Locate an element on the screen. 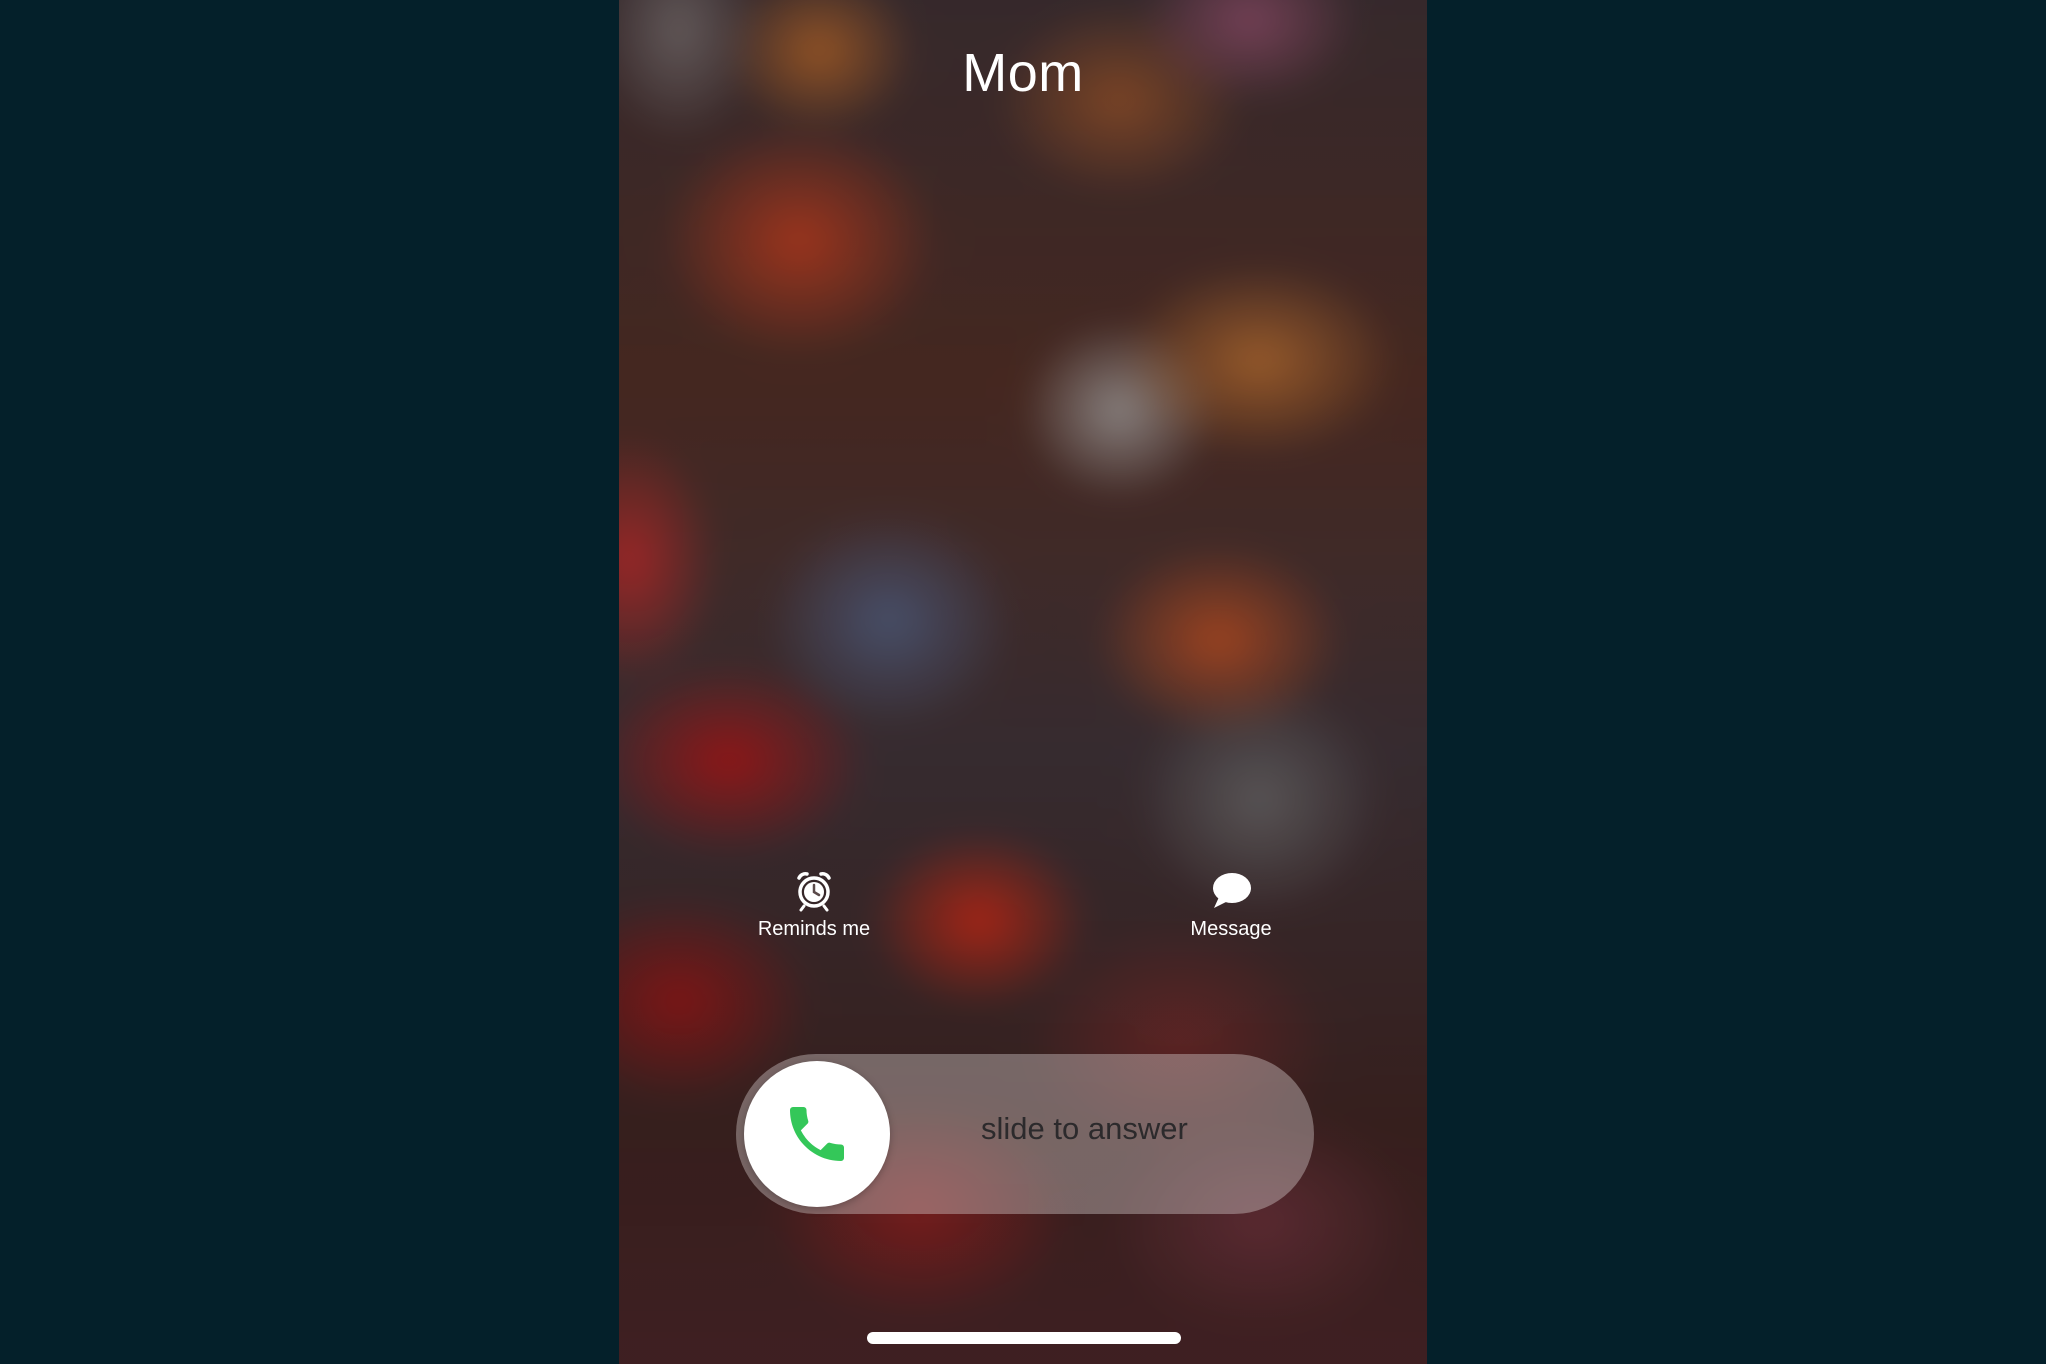 The width and height of the screenshot is (2046, 1364). slide-to-answer-label: slide to answer is located at coordinates (1084, 1128).